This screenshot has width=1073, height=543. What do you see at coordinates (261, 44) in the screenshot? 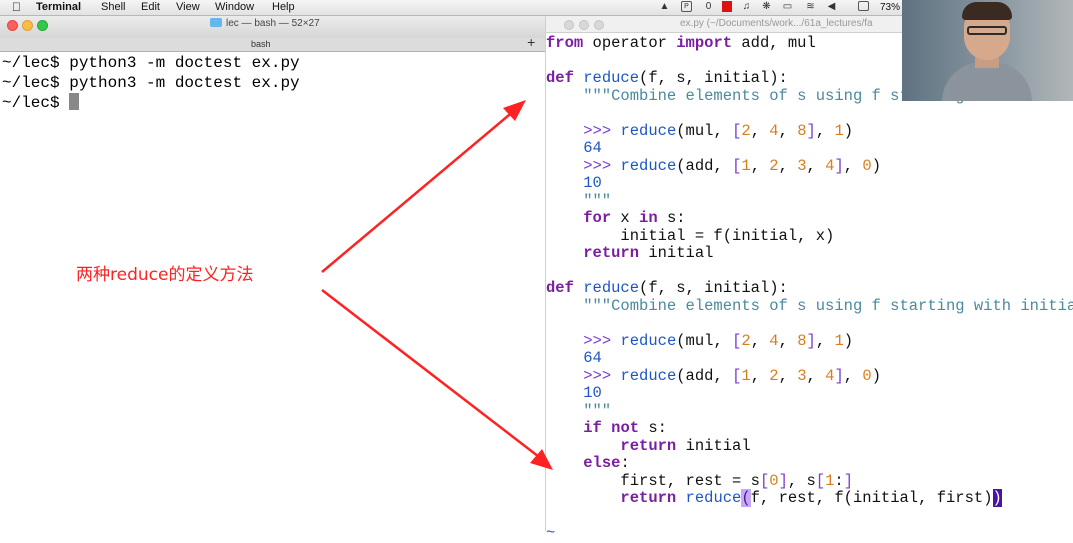
I see `terminal-tab-label: bash` at bounding box center [261, 44].